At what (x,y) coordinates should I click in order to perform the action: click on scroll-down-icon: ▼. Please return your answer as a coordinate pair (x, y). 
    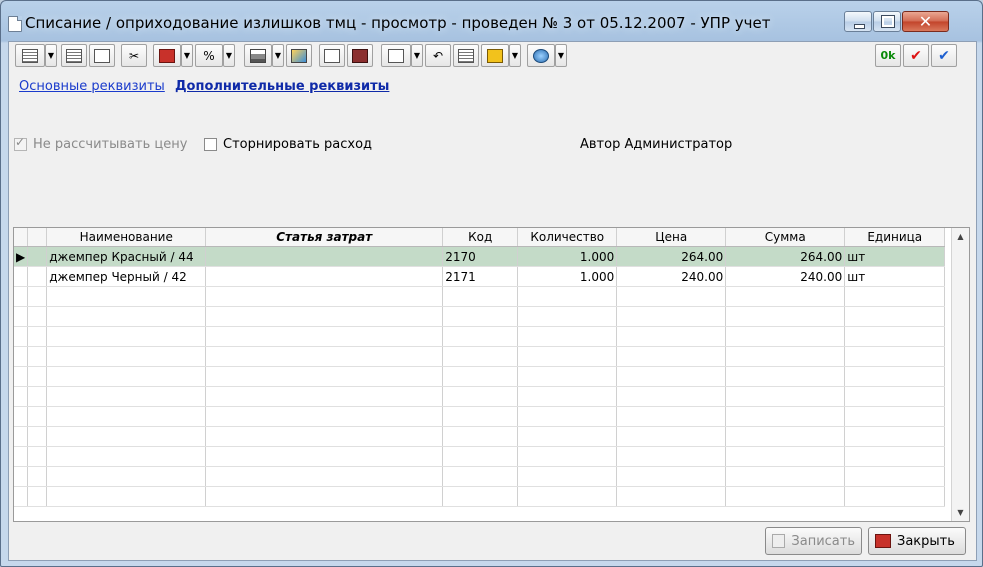
    Looking at the image, I should click on (960, 512).